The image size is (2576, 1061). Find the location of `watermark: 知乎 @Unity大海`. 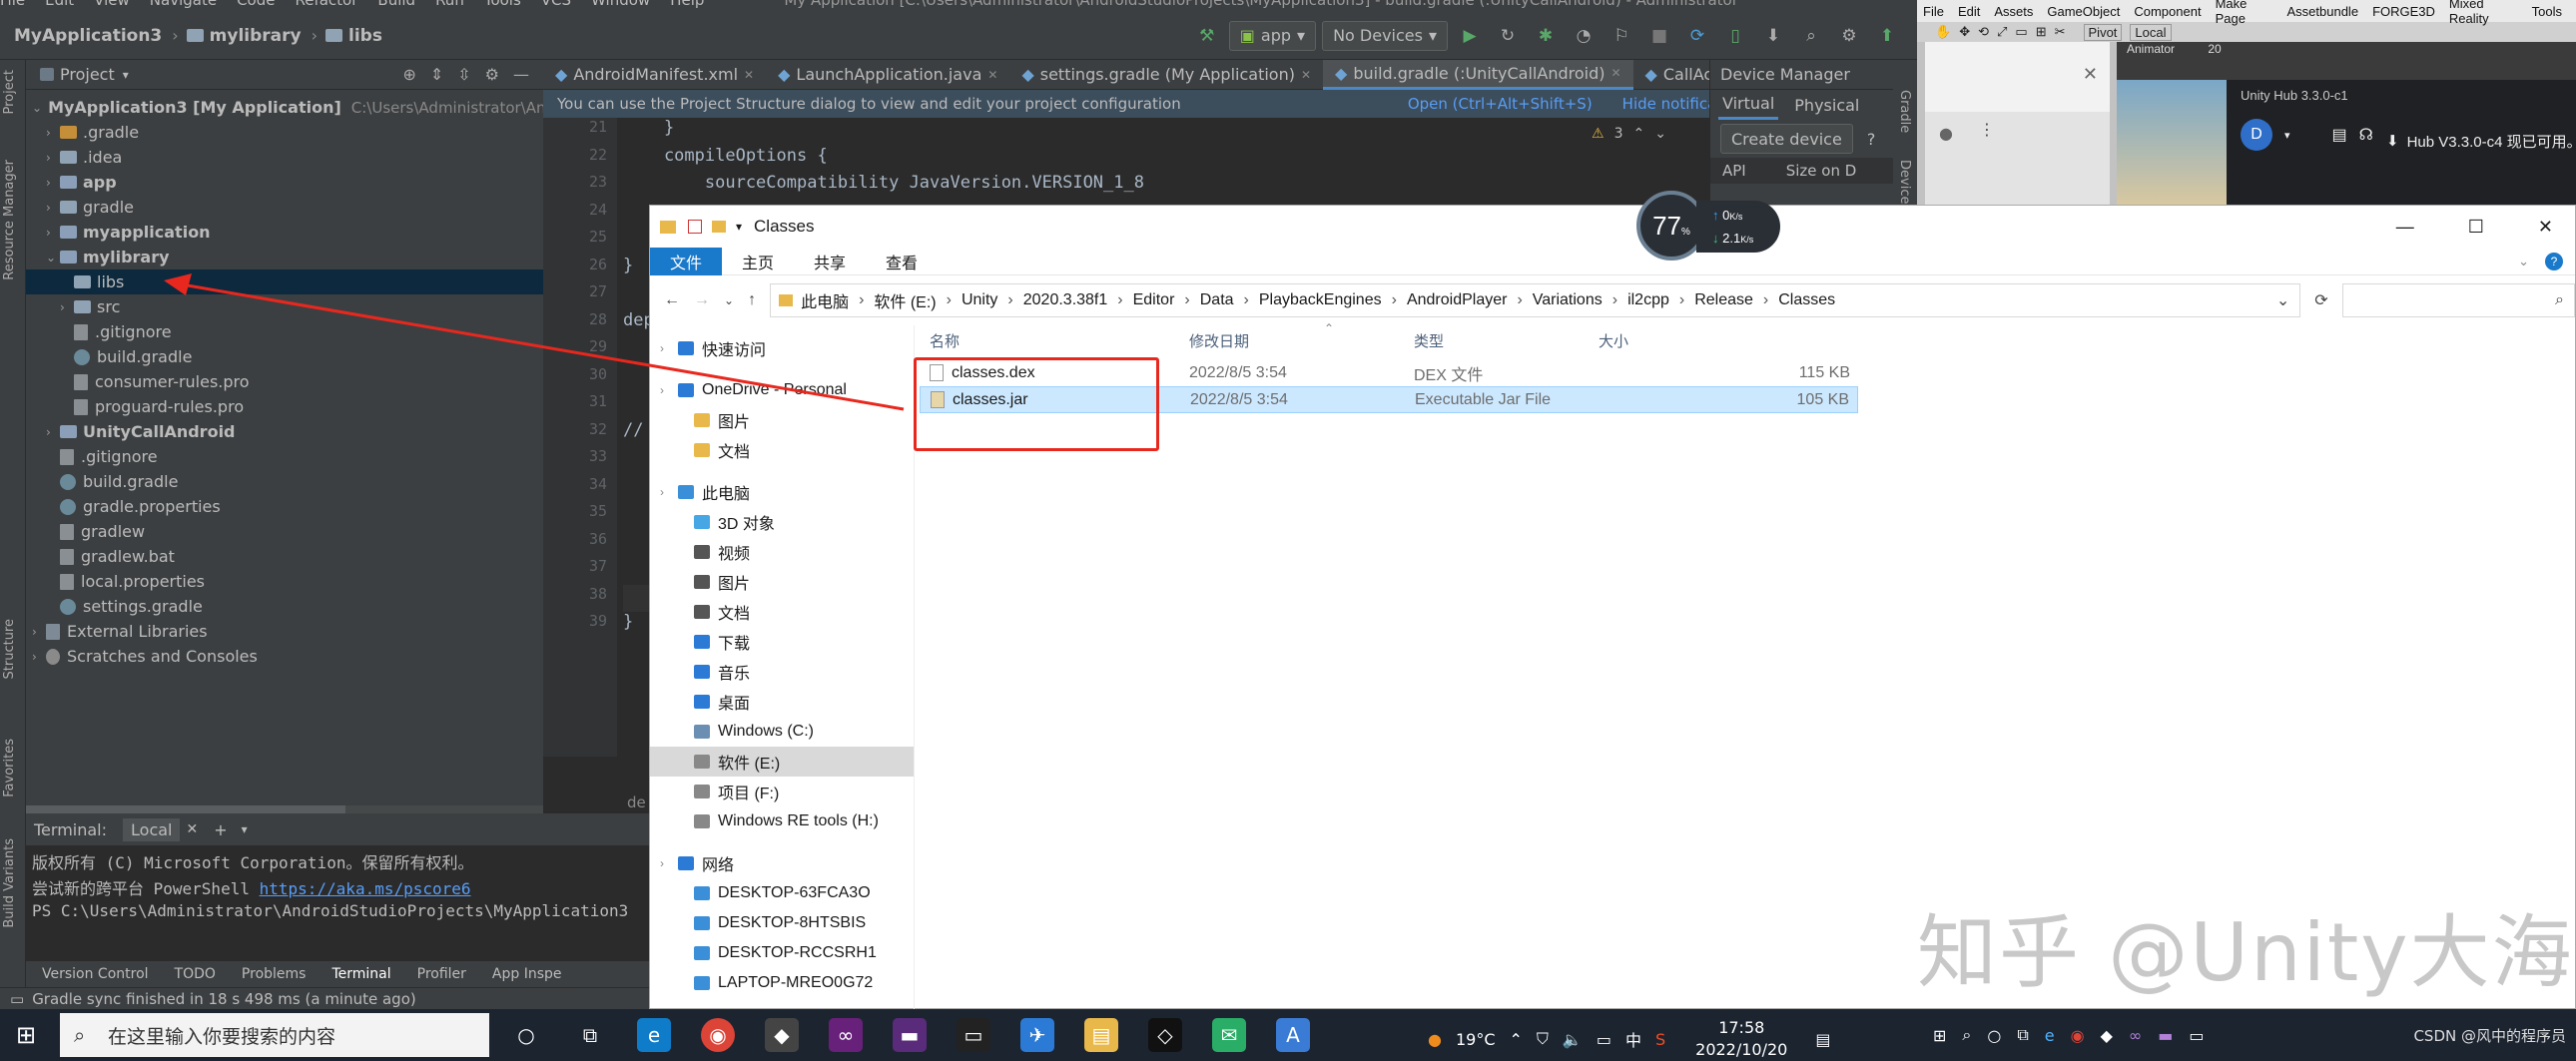

watermark: 知乎 @Unity大海 is located at coordinates (2245, 953).